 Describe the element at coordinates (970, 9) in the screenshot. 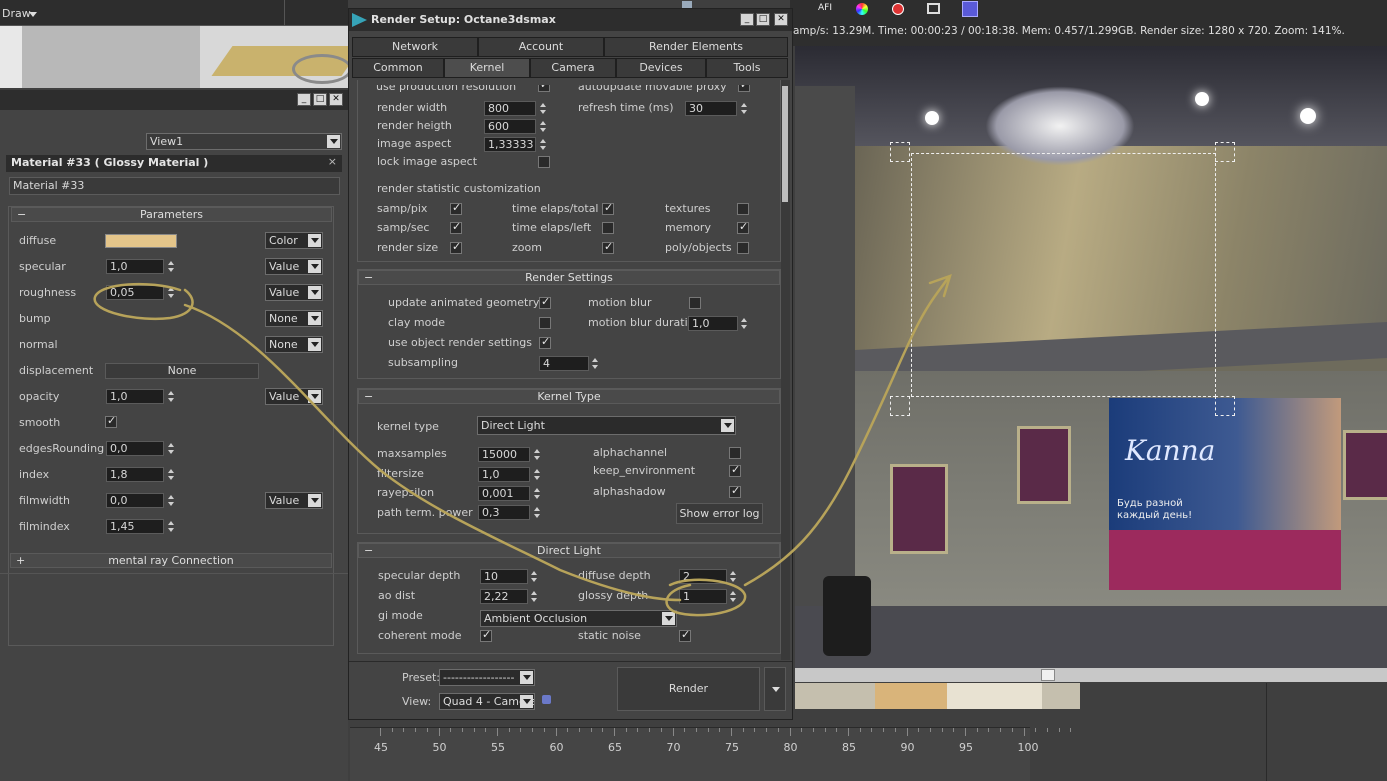

I see `save-frame-icon` at that location.